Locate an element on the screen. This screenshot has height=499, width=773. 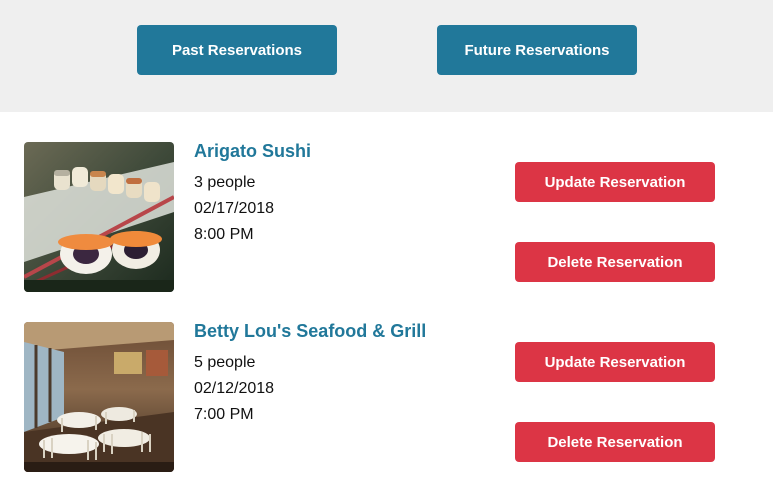
reservation-time: 7:00 PM is located at coordinates (224, 414).